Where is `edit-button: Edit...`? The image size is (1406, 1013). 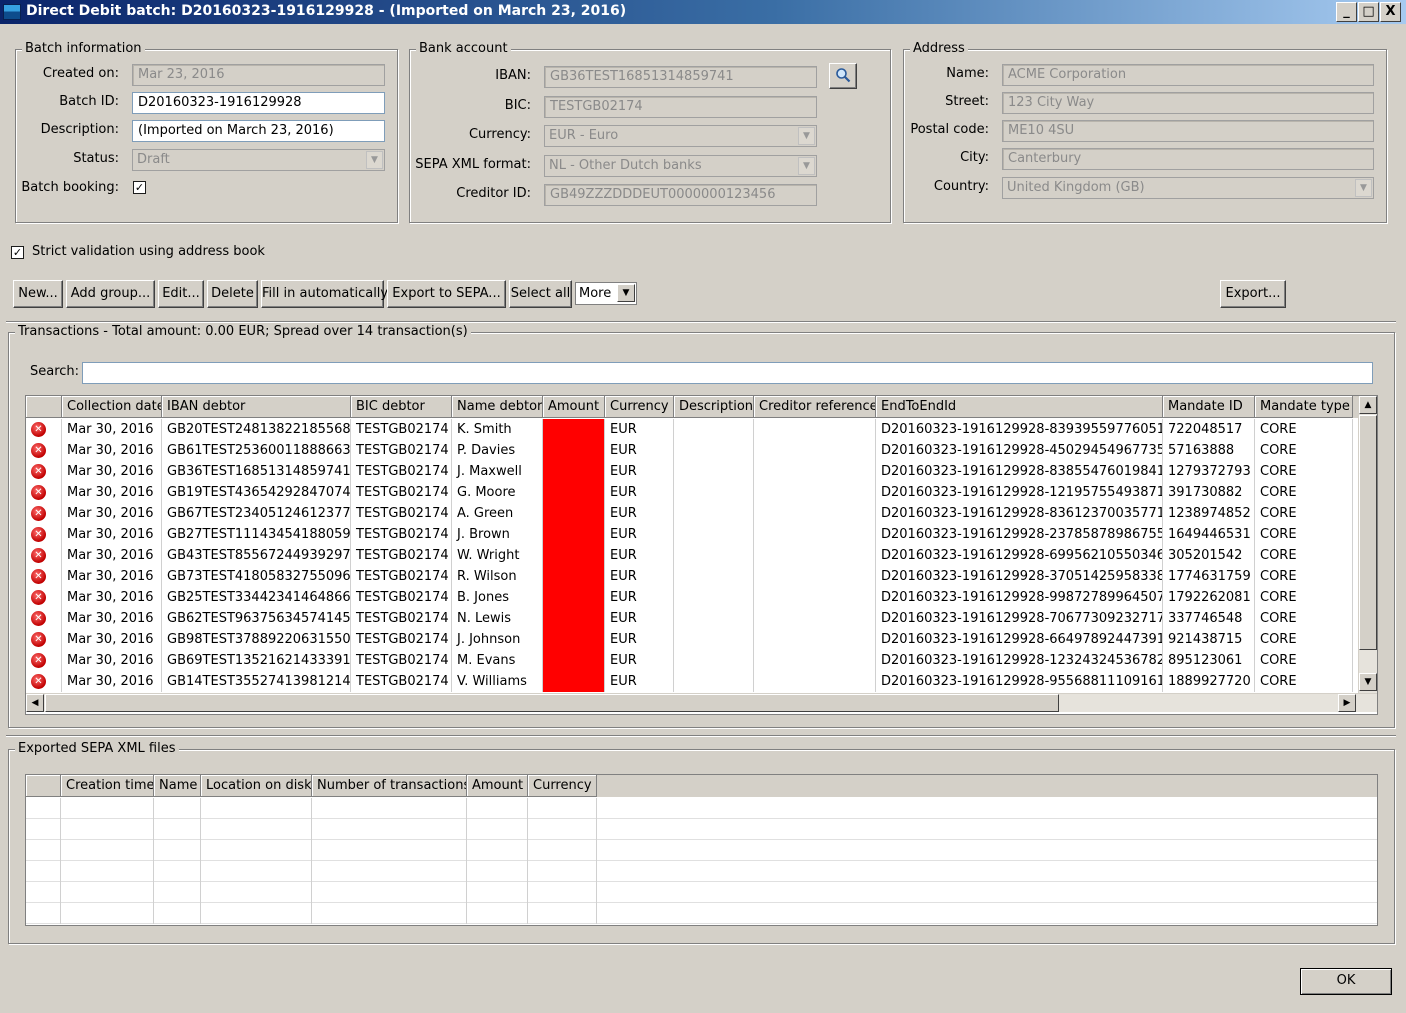 edit-button: Edit... is located at coordinates (181, 294).